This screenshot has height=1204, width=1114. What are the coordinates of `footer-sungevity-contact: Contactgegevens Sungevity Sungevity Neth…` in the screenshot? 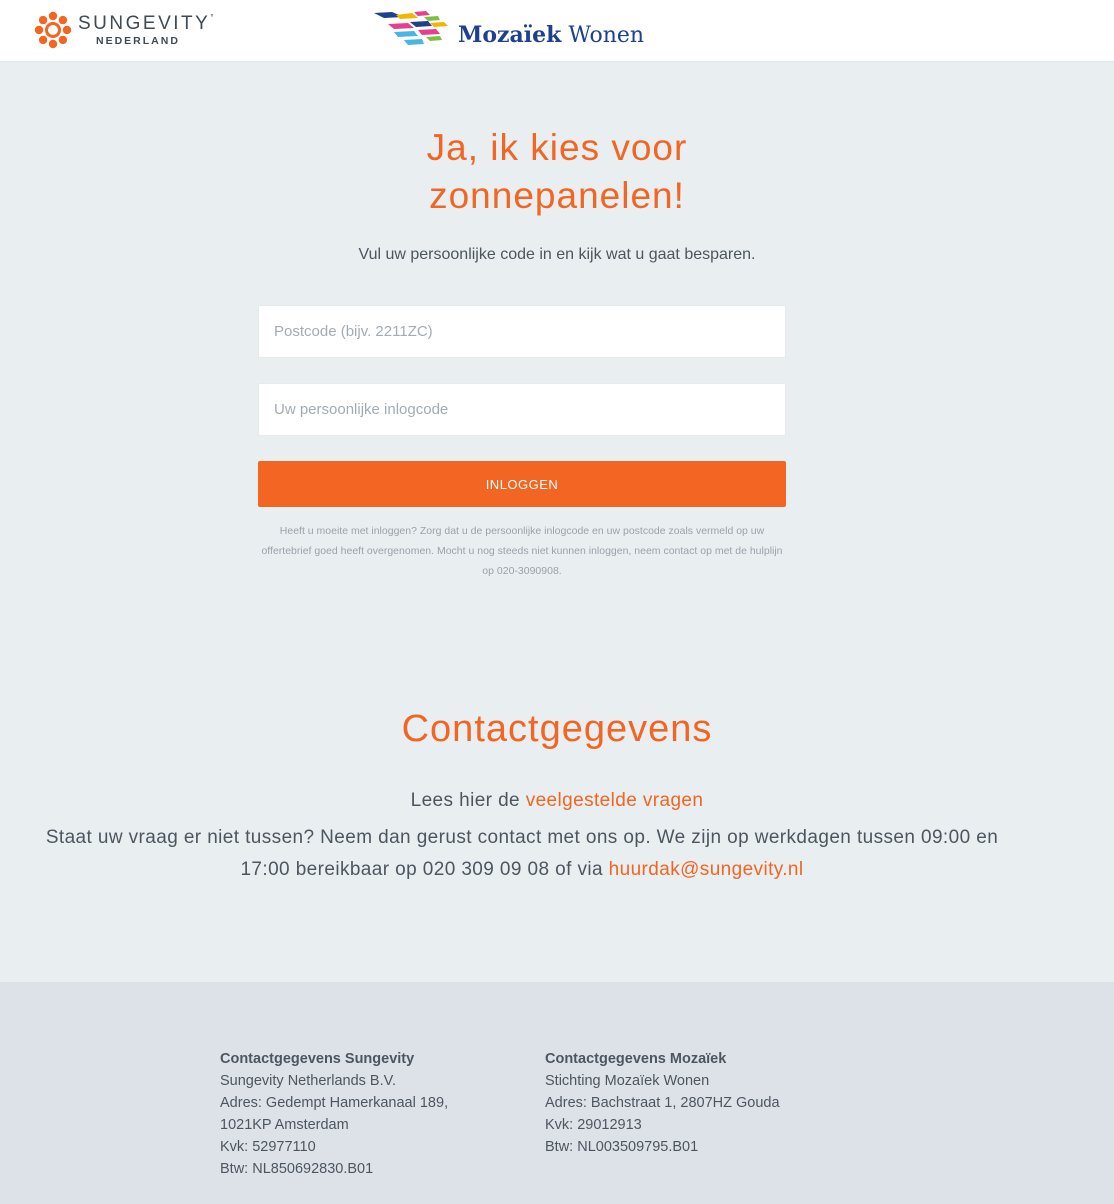 It's located at (345, 1114).